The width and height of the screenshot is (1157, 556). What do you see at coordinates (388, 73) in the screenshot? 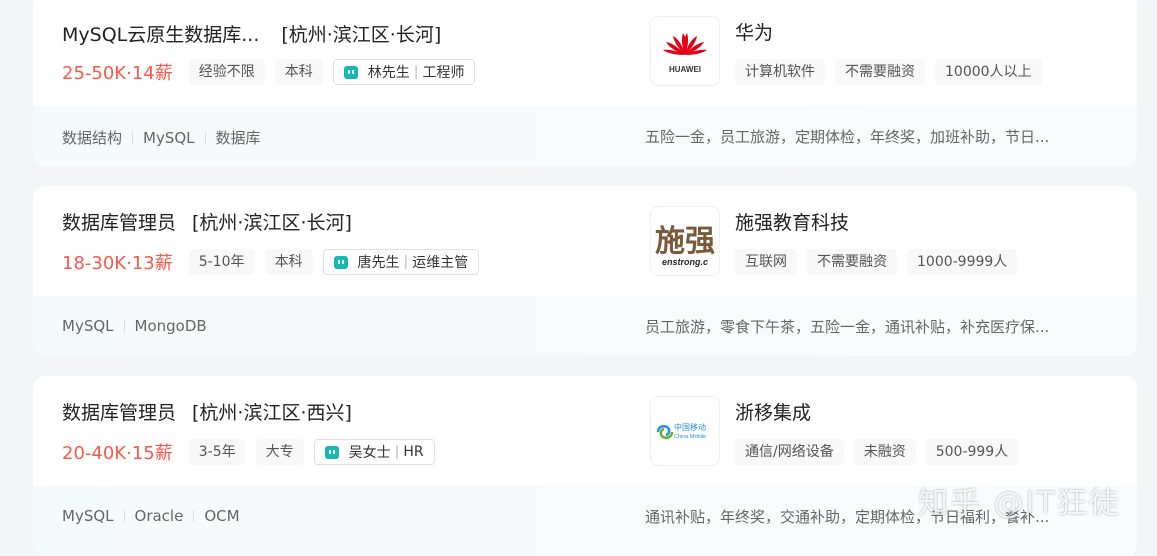
I see `recruiter-name: 林先生` at bounding box center [388, 73].